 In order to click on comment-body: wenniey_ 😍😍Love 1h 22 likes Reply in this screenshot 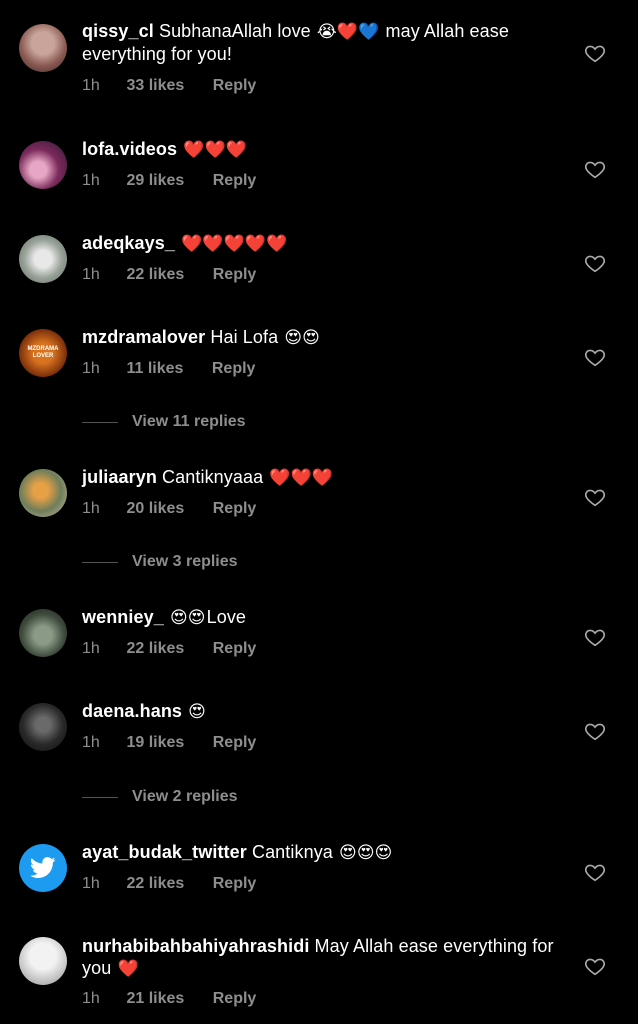, I will do `click(322, 631)`.